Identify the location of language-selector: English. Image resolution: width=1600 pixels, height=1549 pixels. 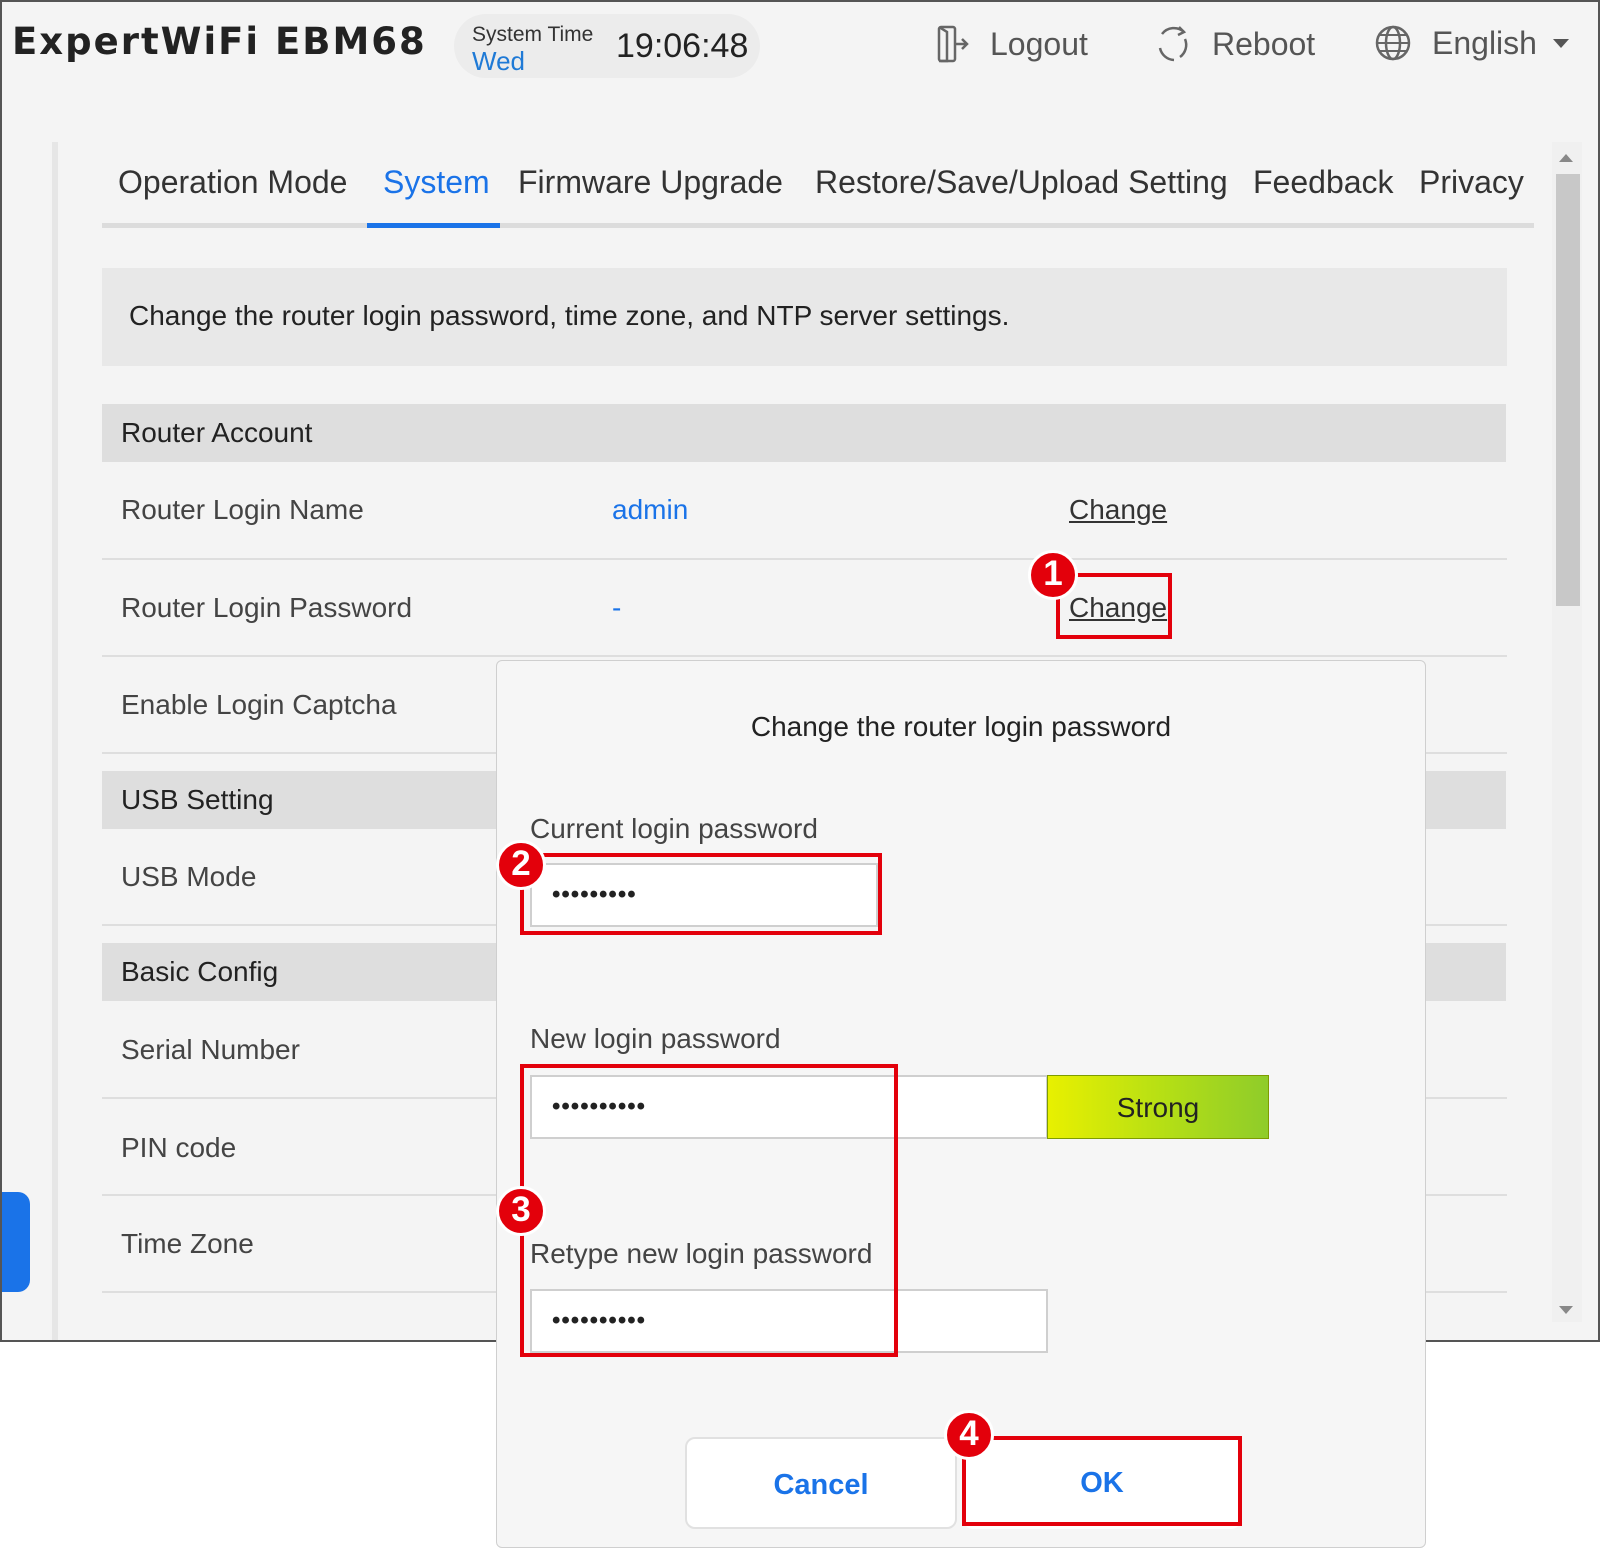
(1471, 43).